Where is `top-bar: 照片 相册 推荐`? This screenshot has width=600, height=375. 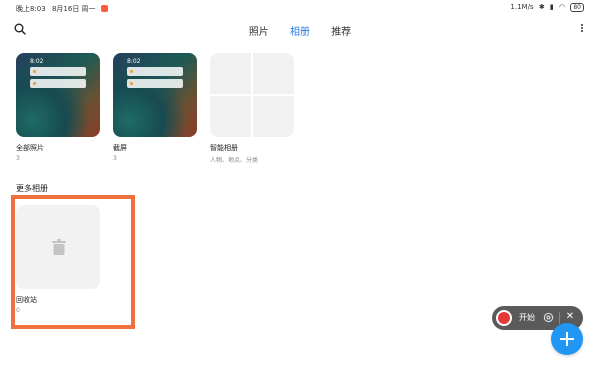
top-bar: 照片 相册 推荐 is located at coordinates (300, 29).